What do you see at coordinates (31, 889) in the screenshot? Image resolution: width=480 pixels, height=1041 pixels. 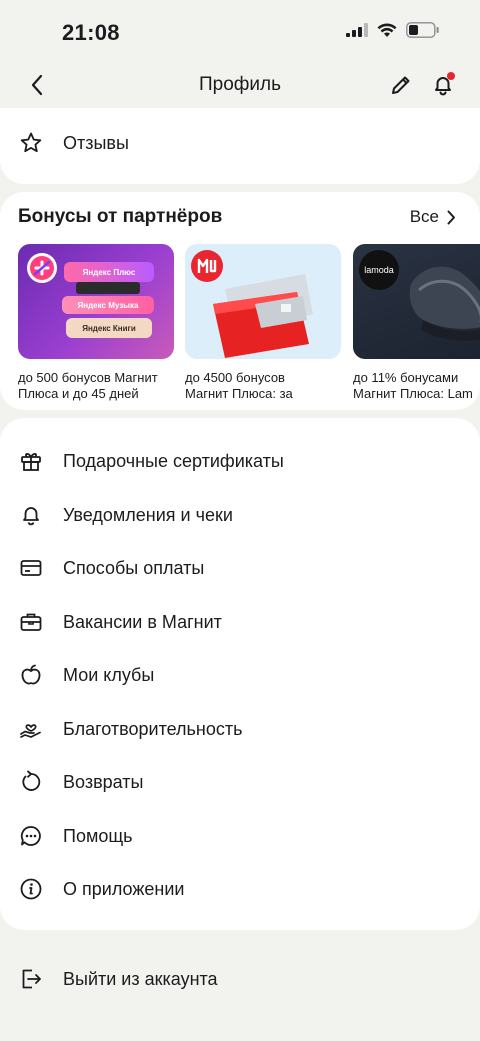 I see `info-icon` at bounding box center [31, 889].